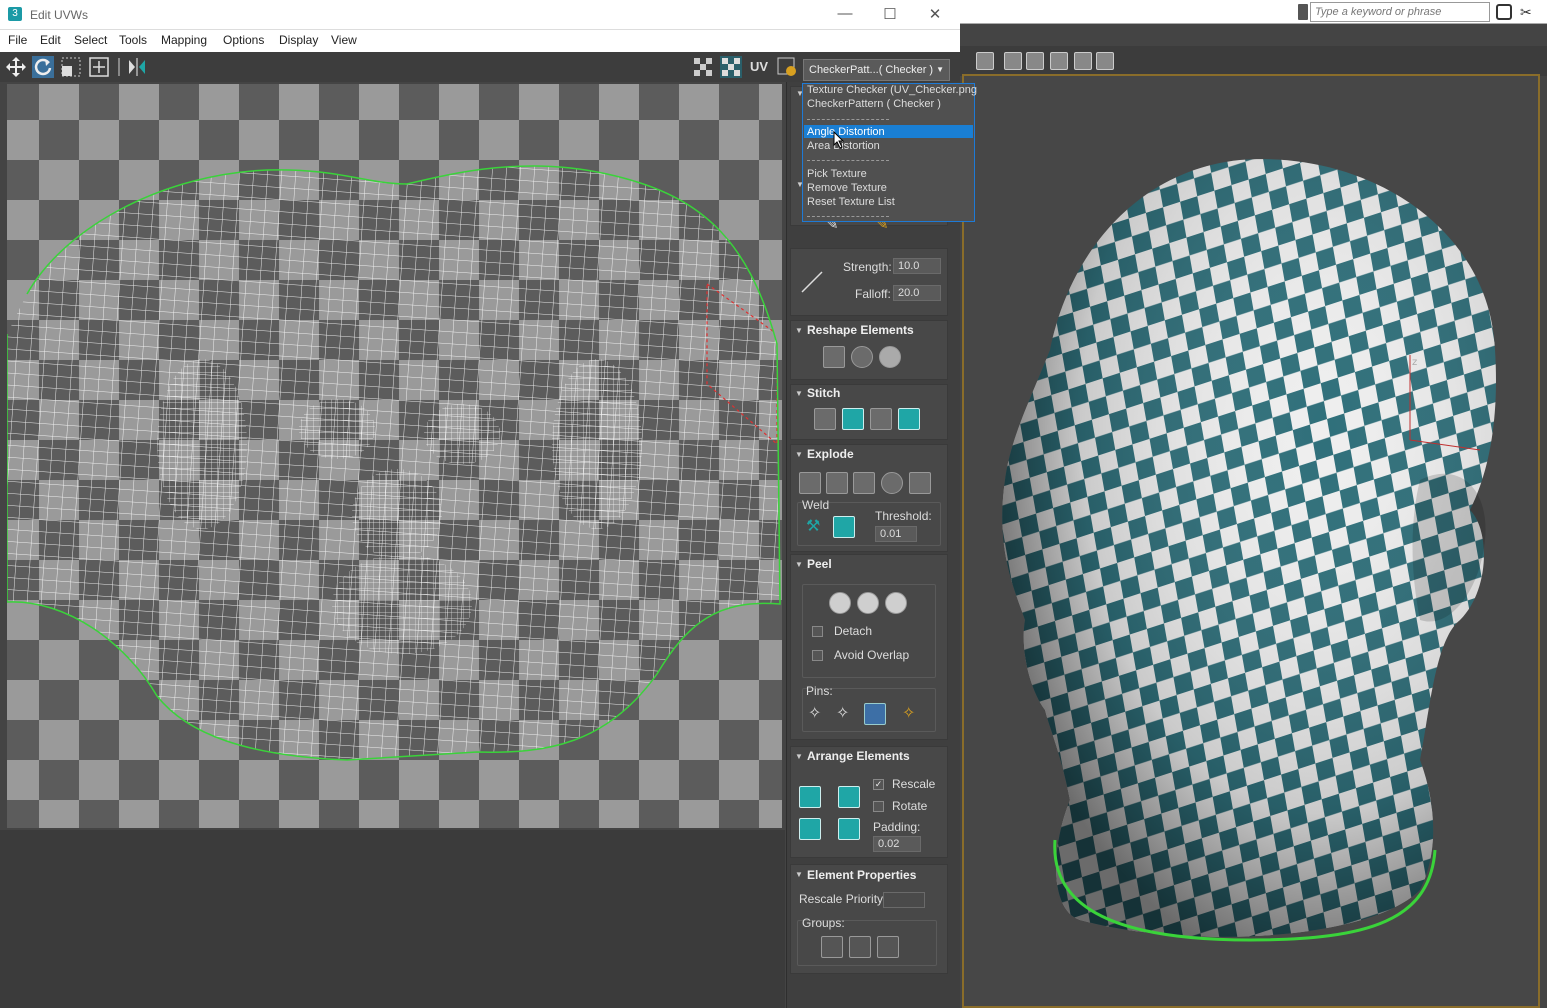 This screenshot has width=1547, height=1008. Describe the element at coordinates (703, 67) in the screenshot. I see `show-map-icon` at that location.